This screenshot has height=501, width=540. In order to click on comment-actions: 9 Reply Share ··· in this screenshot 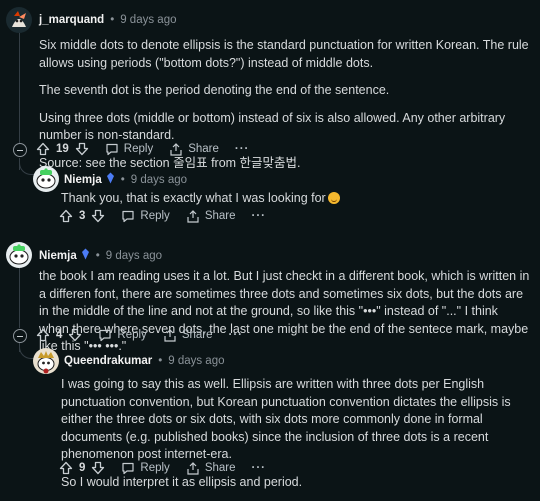, I will do `click(162, 468)`.